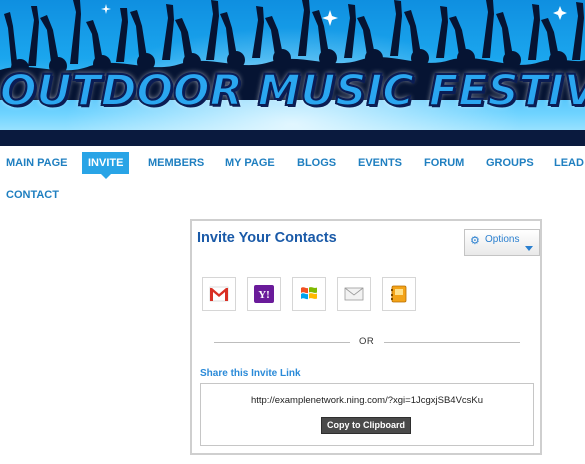 This screenshot has height=464, width=585. What do you see at coordinates (452, 342) in the screenshot?
I see `or-divider-right` at bounding box center [452, 342].